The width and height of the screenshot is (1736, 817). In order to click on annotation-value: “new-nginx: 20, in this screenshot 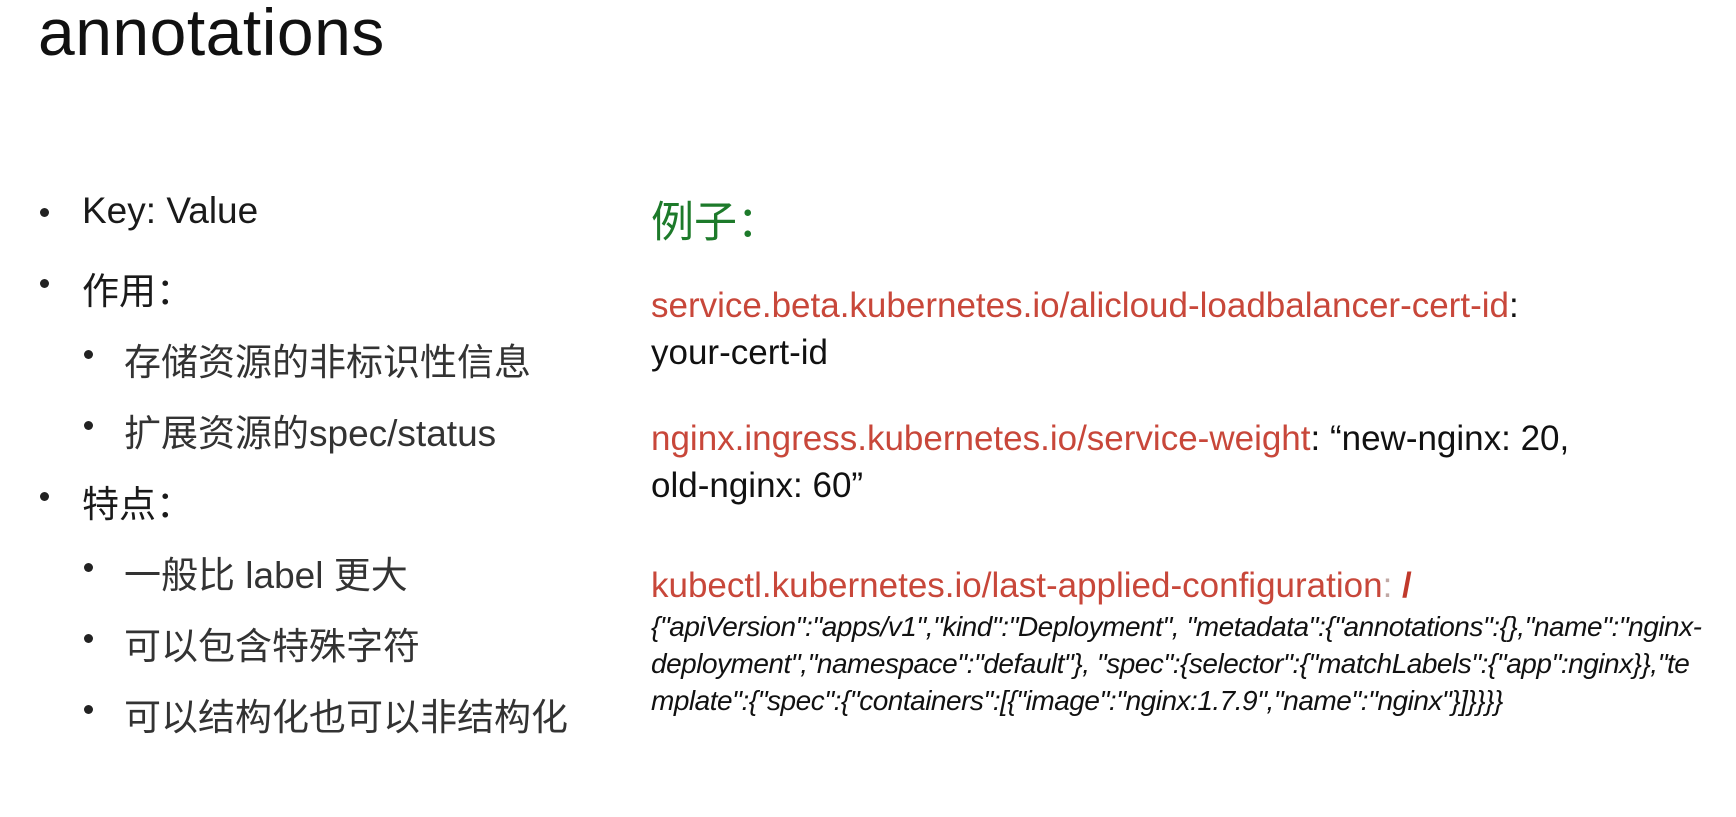, I will do `click(1449, 438)`.